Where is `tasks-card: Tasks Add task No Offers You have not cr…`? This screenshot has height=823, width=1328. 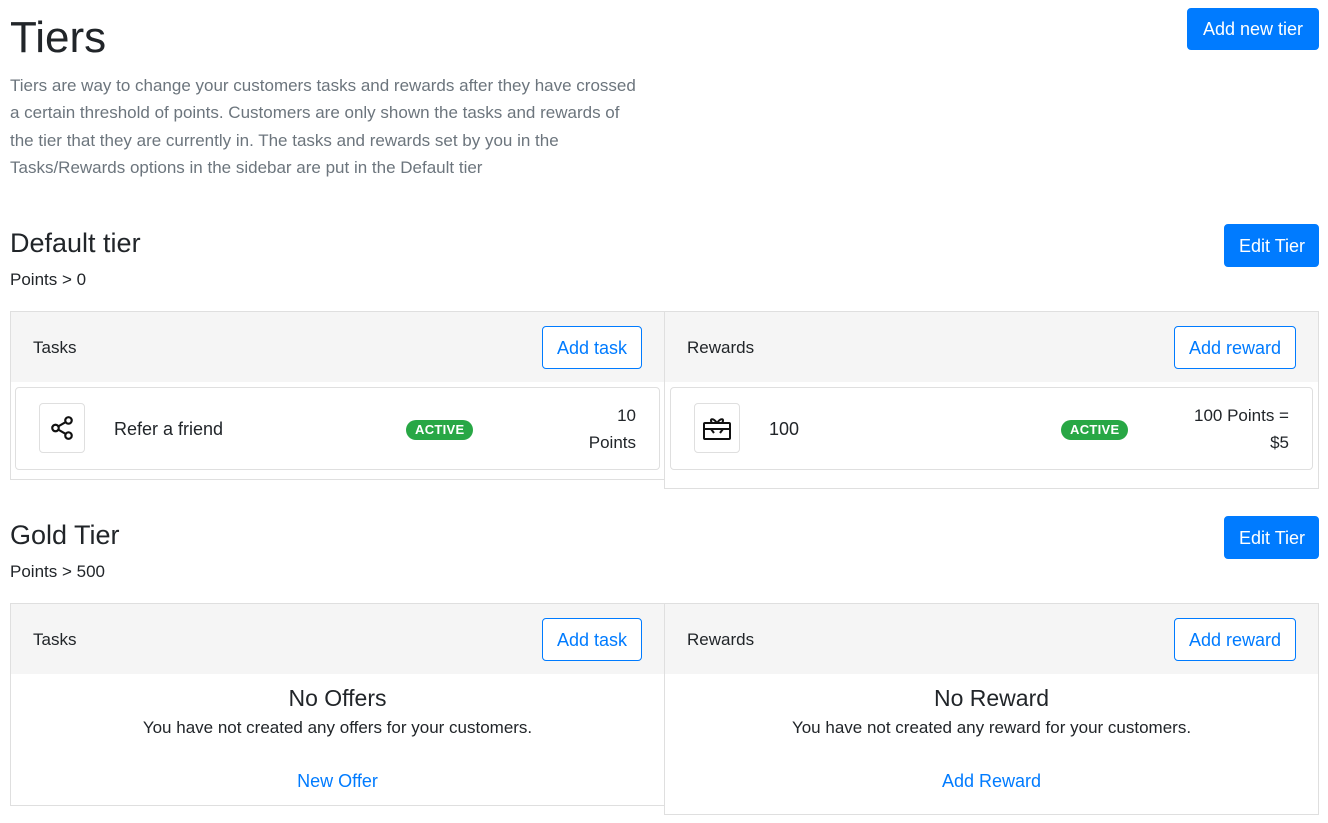
tasks-card: Tasks Add task No Offers You have not cr… is located at coordinates (337, 704).